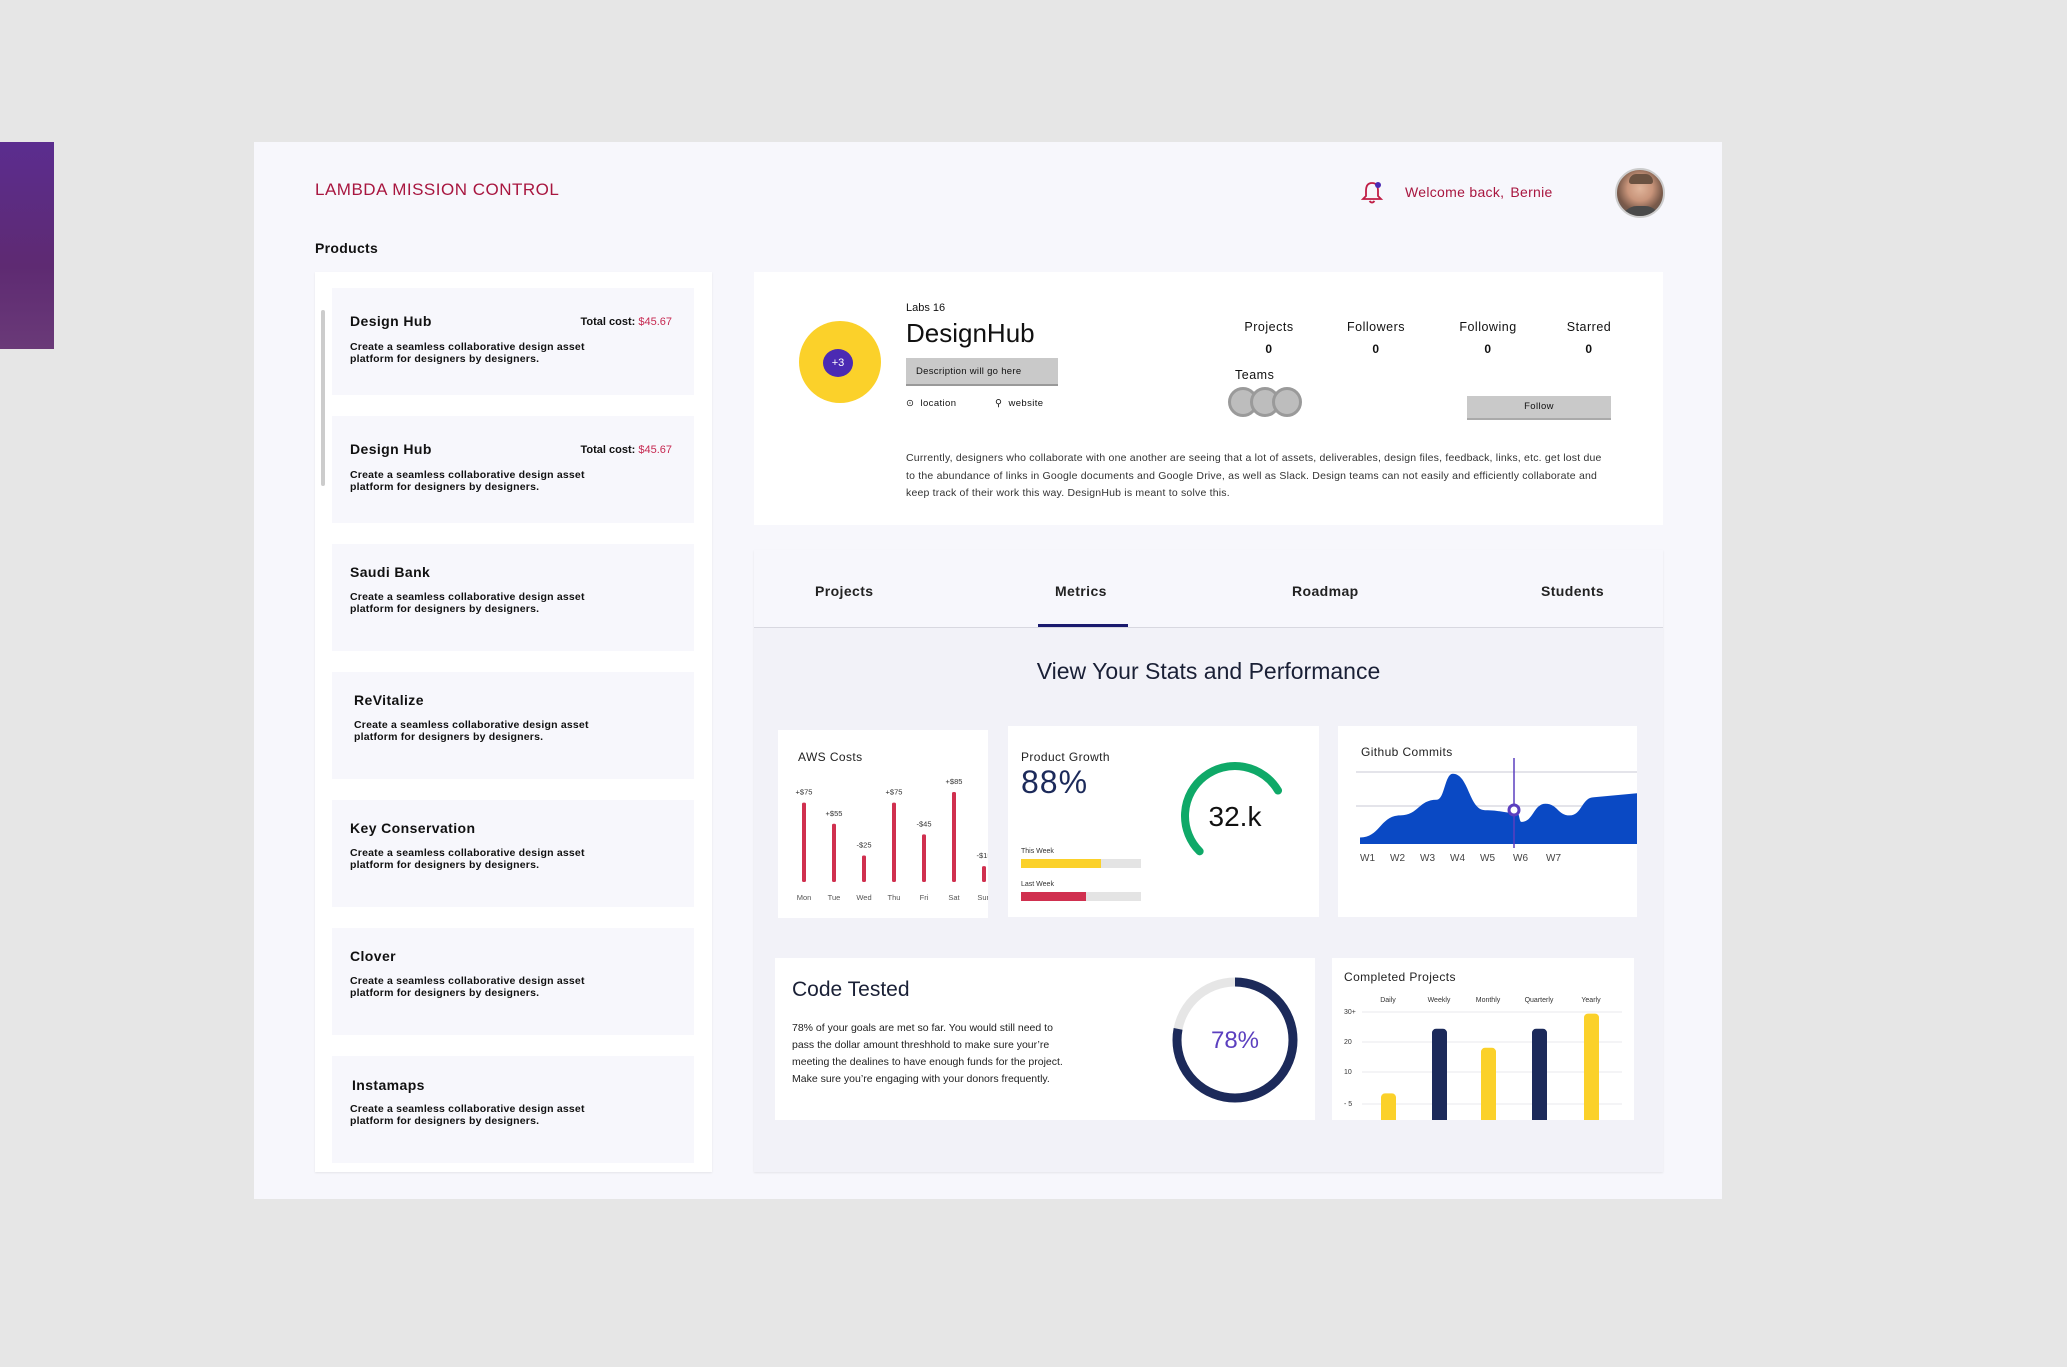 The width and height of the screenshot is (2067, 1367). Describe the element at coordinates (1255, 375) in the screenshot. I see `teams-label: Teams` at that location.